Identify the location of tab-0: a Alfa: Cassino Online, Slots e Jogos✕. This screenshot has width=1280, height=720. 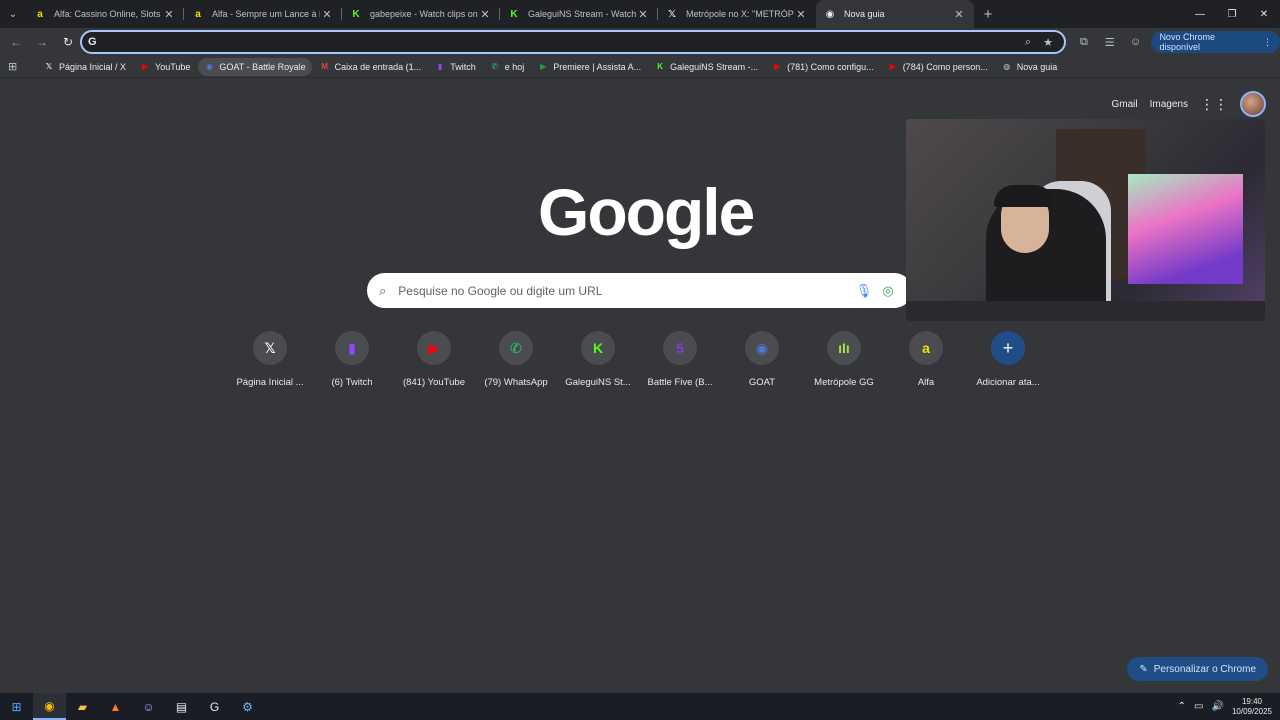
(105, 14).